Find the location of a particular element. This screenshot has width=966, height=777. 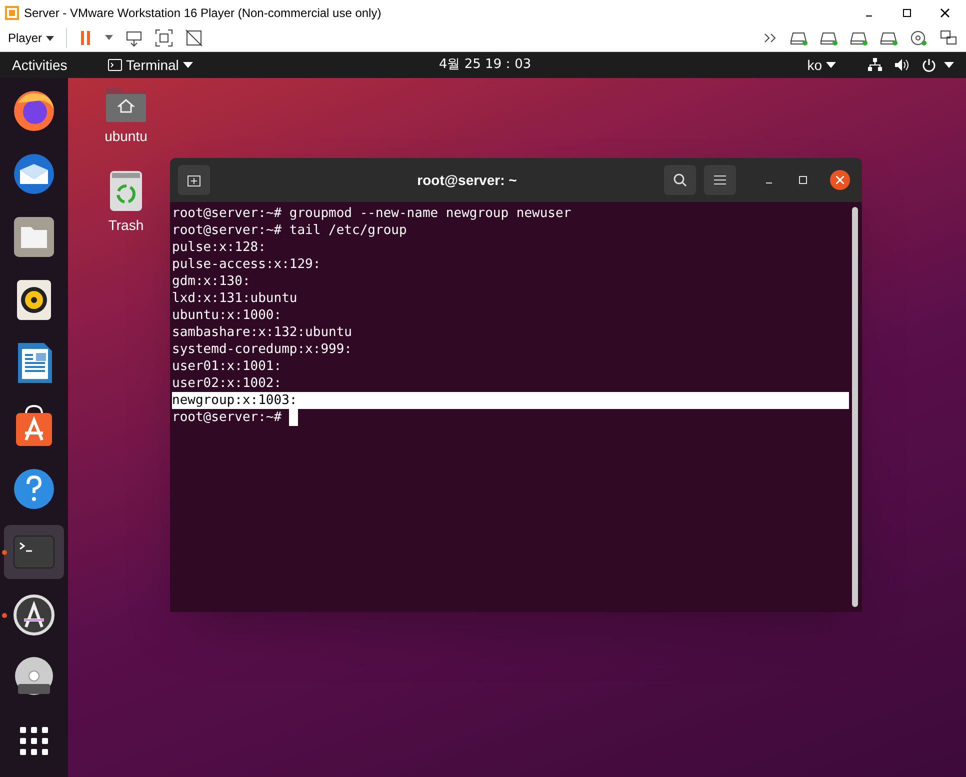

search-button is located at coordinates (680, 180).